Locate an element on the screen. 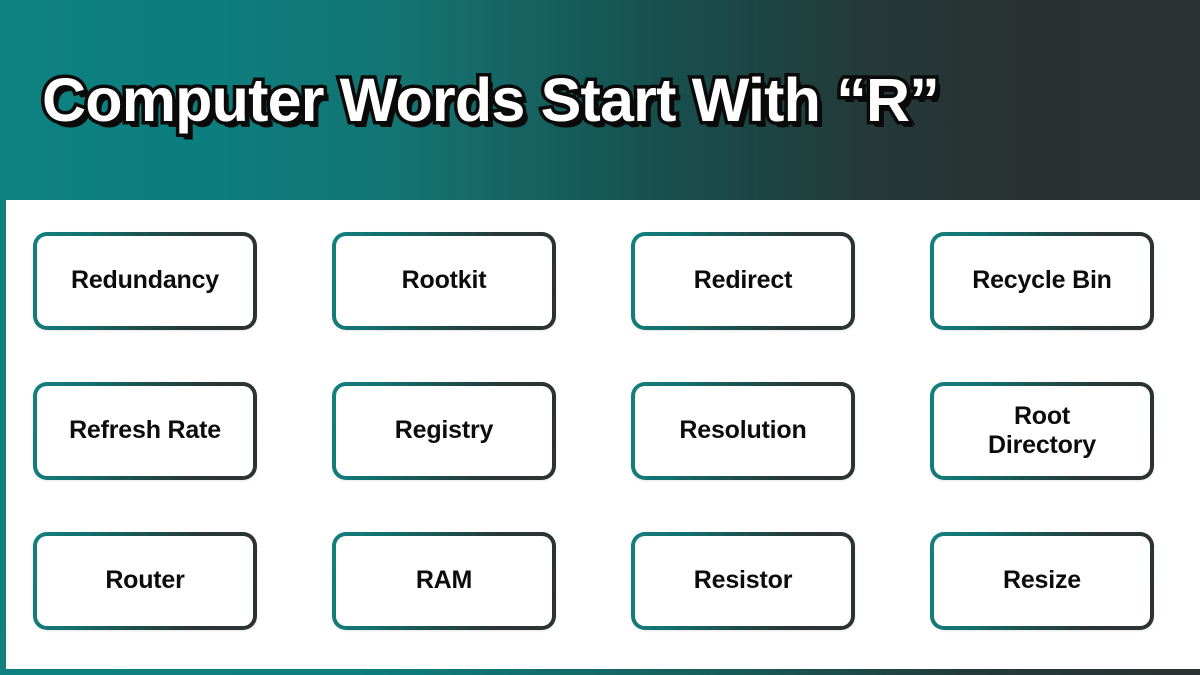 The width and height of the screenshot is (1200, 675). word-box: Redirect is located at coordinates (743, 281).